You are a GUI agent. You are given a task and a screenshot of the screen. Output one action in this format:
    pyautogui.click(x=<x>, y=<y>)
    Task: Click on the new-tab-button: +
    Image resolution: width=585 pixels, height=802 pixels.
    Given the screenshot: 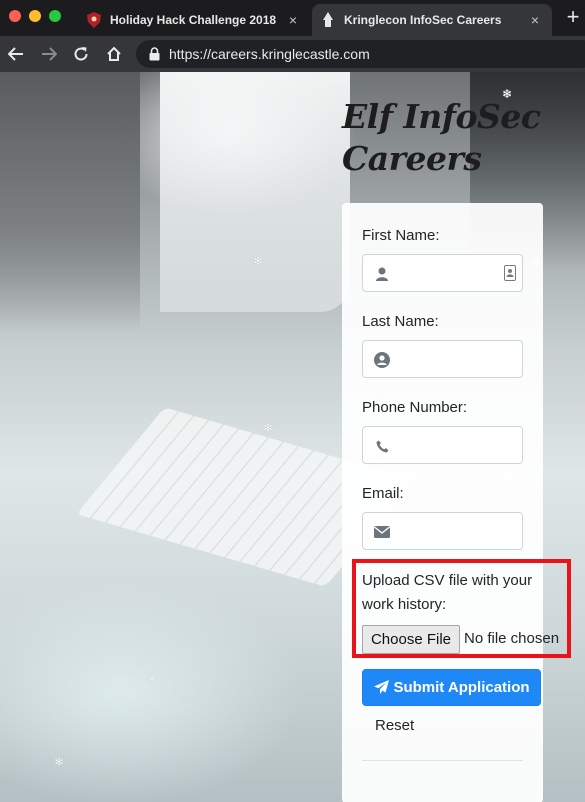 What is the action you would take?
    pyautogui.click(x=573, y=18)
    